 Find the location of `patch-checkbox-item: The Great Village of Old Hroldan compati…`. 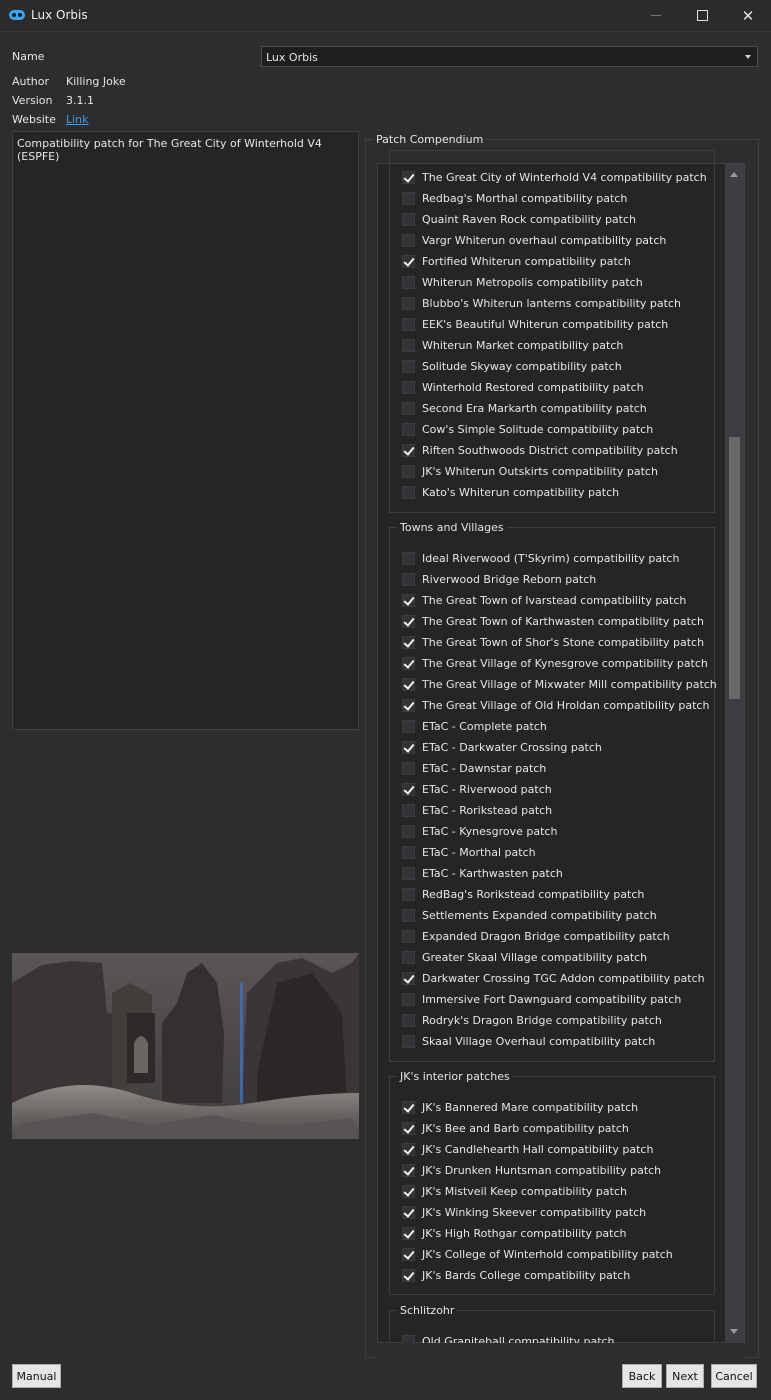

patch-checkbox-item: The Great Village of Old Hroldan compati… is located at coordinates (555, 705).